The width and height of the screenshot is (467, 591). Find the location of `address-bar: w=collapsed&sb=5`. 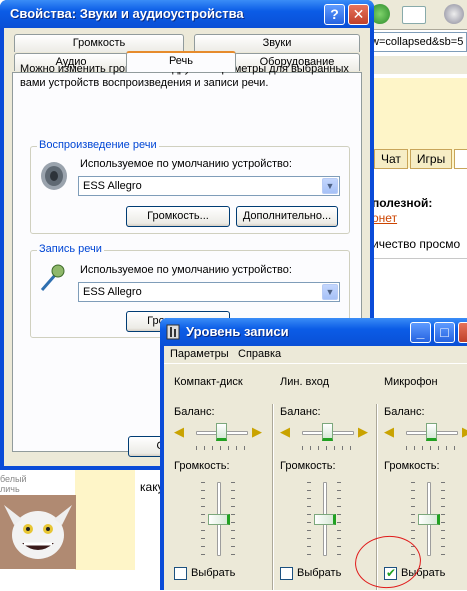

address-bar: w=collapsed&sb=5 is located at coordinates (417, 42).